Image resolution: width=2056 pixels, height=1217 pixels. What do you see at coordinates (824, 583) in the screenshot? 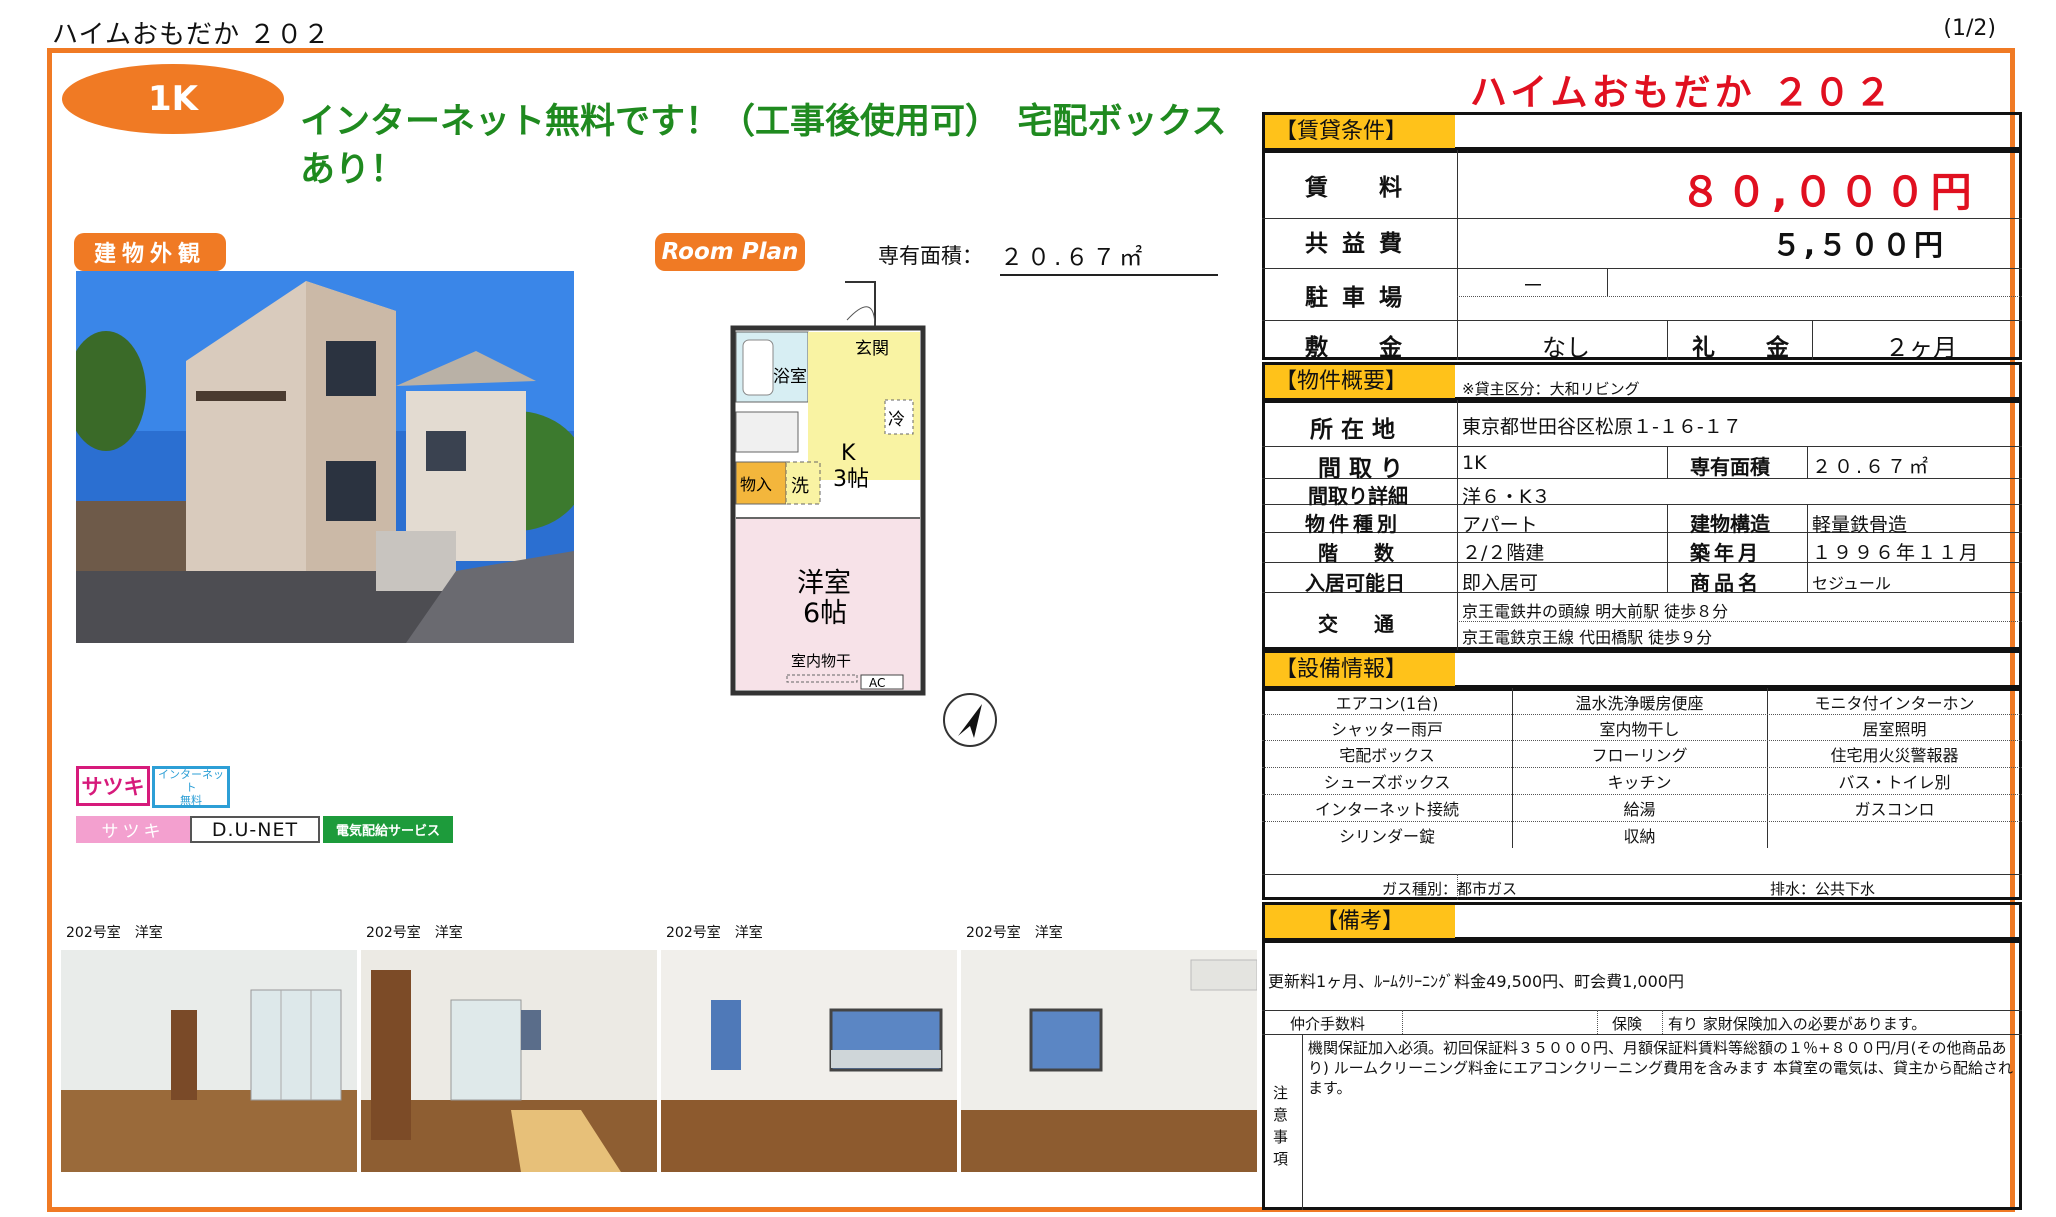
I see `plan-western-label: 洋室` at bounding box center [824, 583].